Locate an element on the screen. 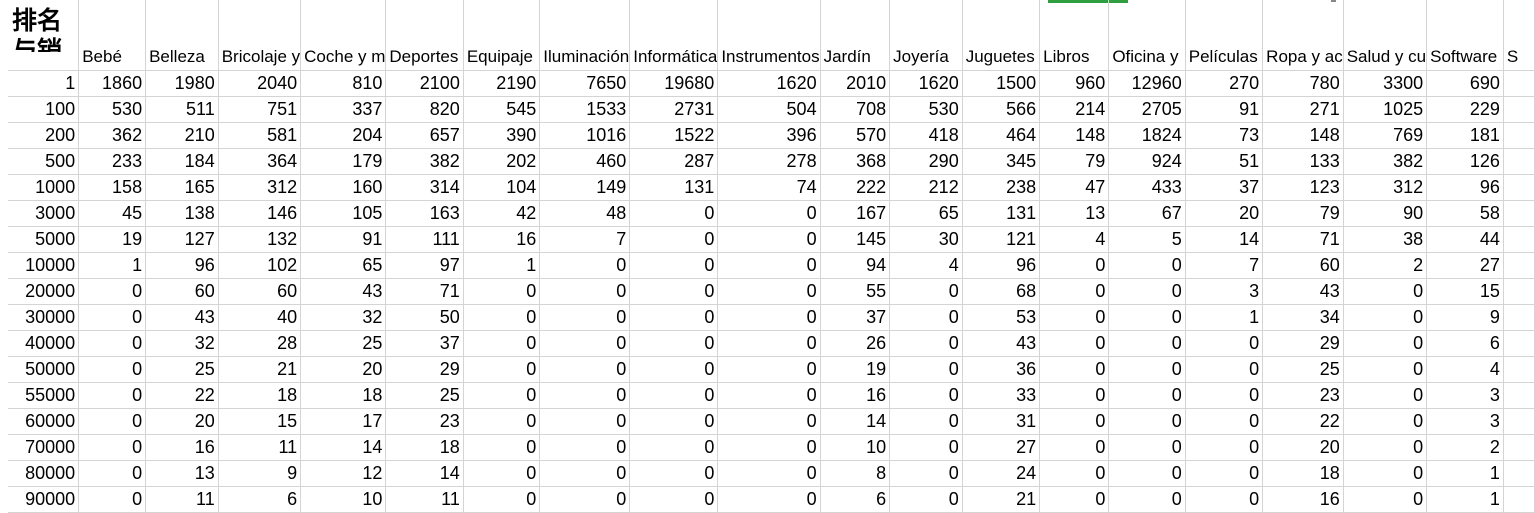  value-cell: 229 is located at coordinates (1465, 109).